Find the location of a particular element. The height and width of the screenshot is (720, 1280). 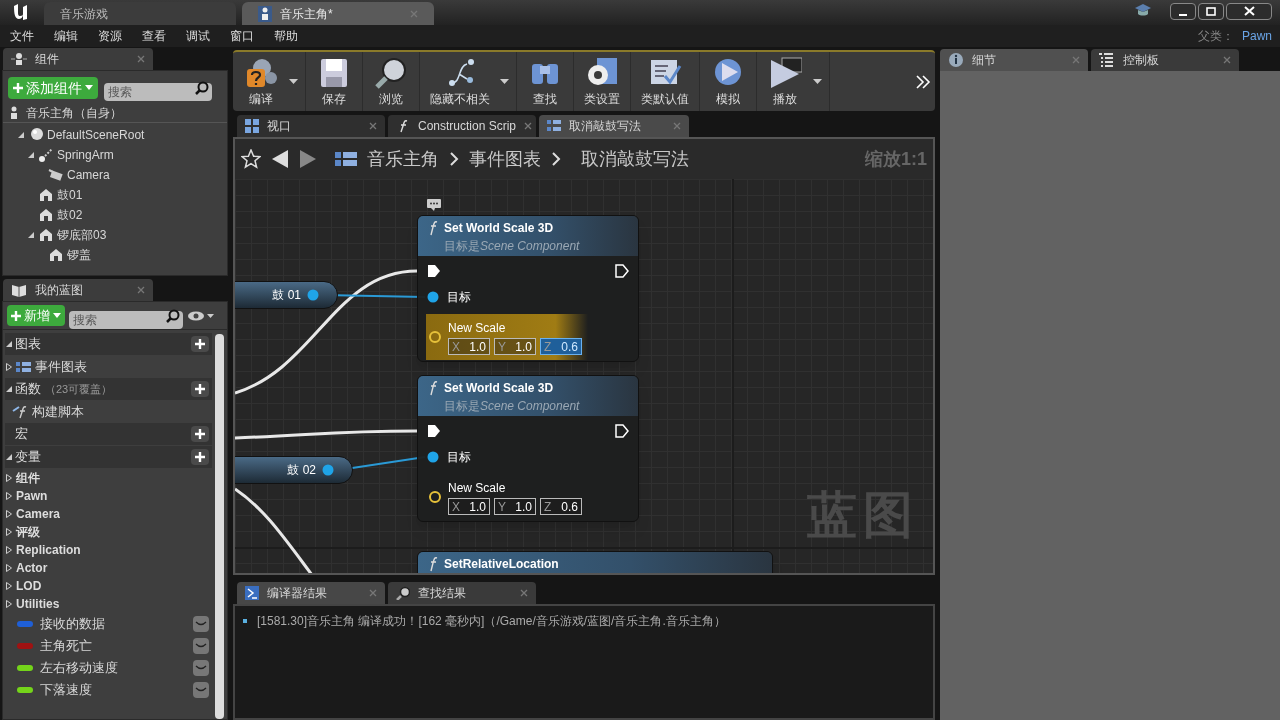

menu-item: 编辑 is located at coordinates (66, 36).